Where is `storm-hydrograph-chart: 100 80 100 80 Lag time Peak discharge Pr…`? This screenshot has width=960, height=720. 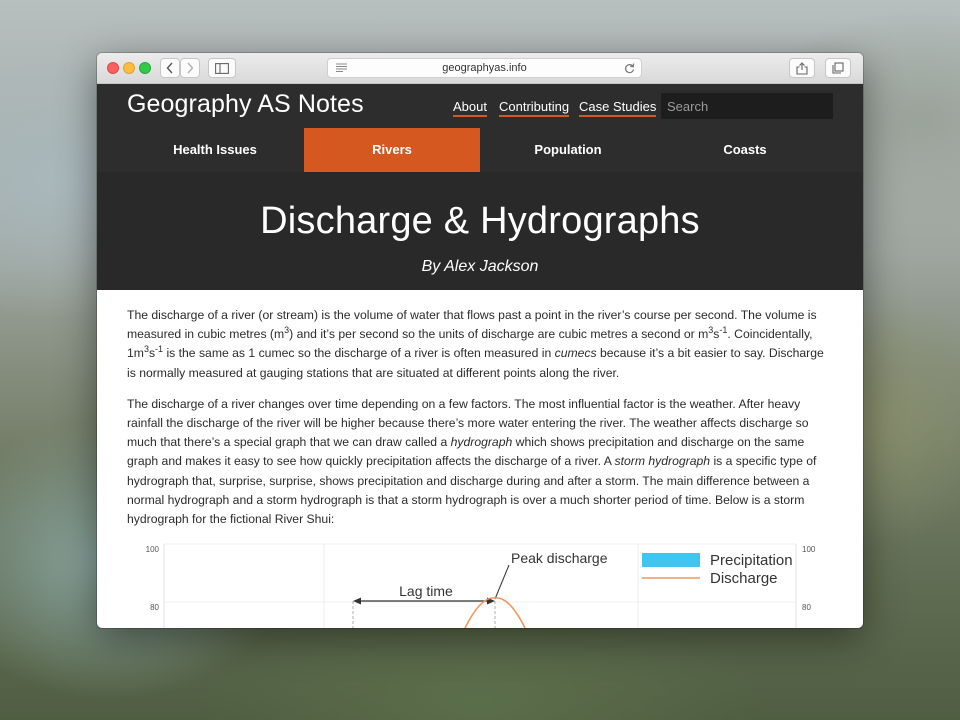 storm-hydrograph-chart: 100 80 100 80 Lag time Peak discharge Pr… is located at coordinates (480, 584).